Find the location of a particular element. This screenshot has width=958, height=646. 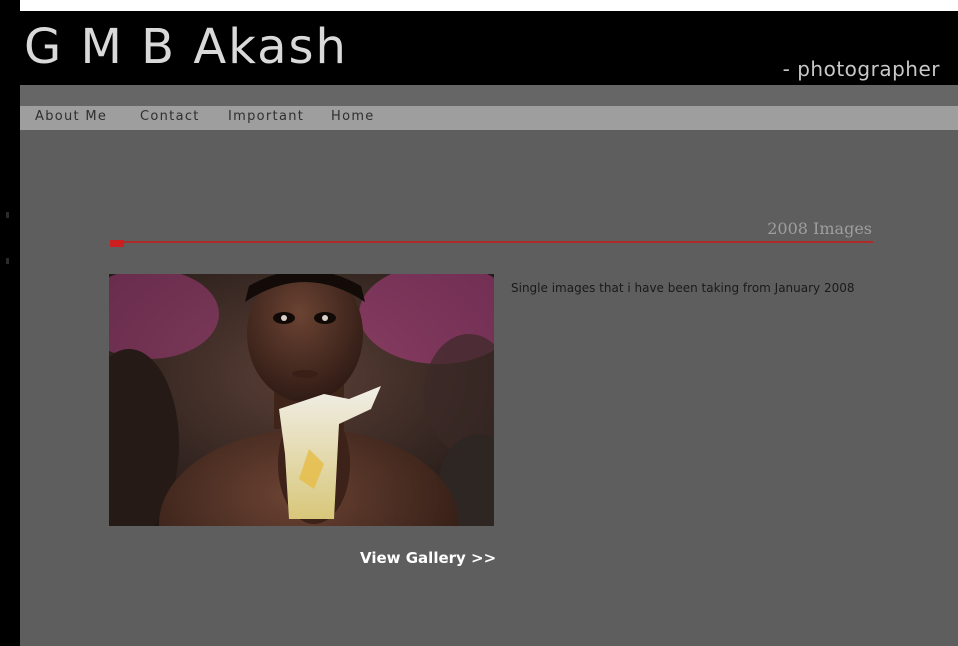

nav-item-important: Important is located at coordinates (266, 116).